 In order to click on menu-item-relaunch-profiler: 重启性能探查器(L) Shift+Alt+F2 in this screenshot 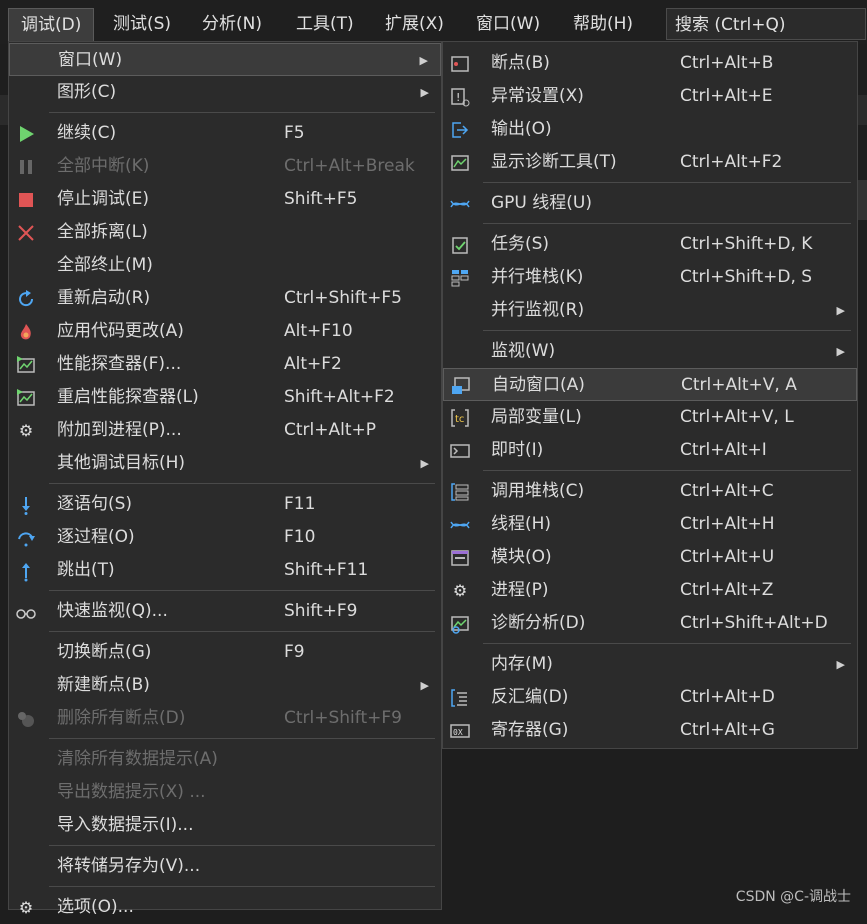, I will do `click(225, 397)`.